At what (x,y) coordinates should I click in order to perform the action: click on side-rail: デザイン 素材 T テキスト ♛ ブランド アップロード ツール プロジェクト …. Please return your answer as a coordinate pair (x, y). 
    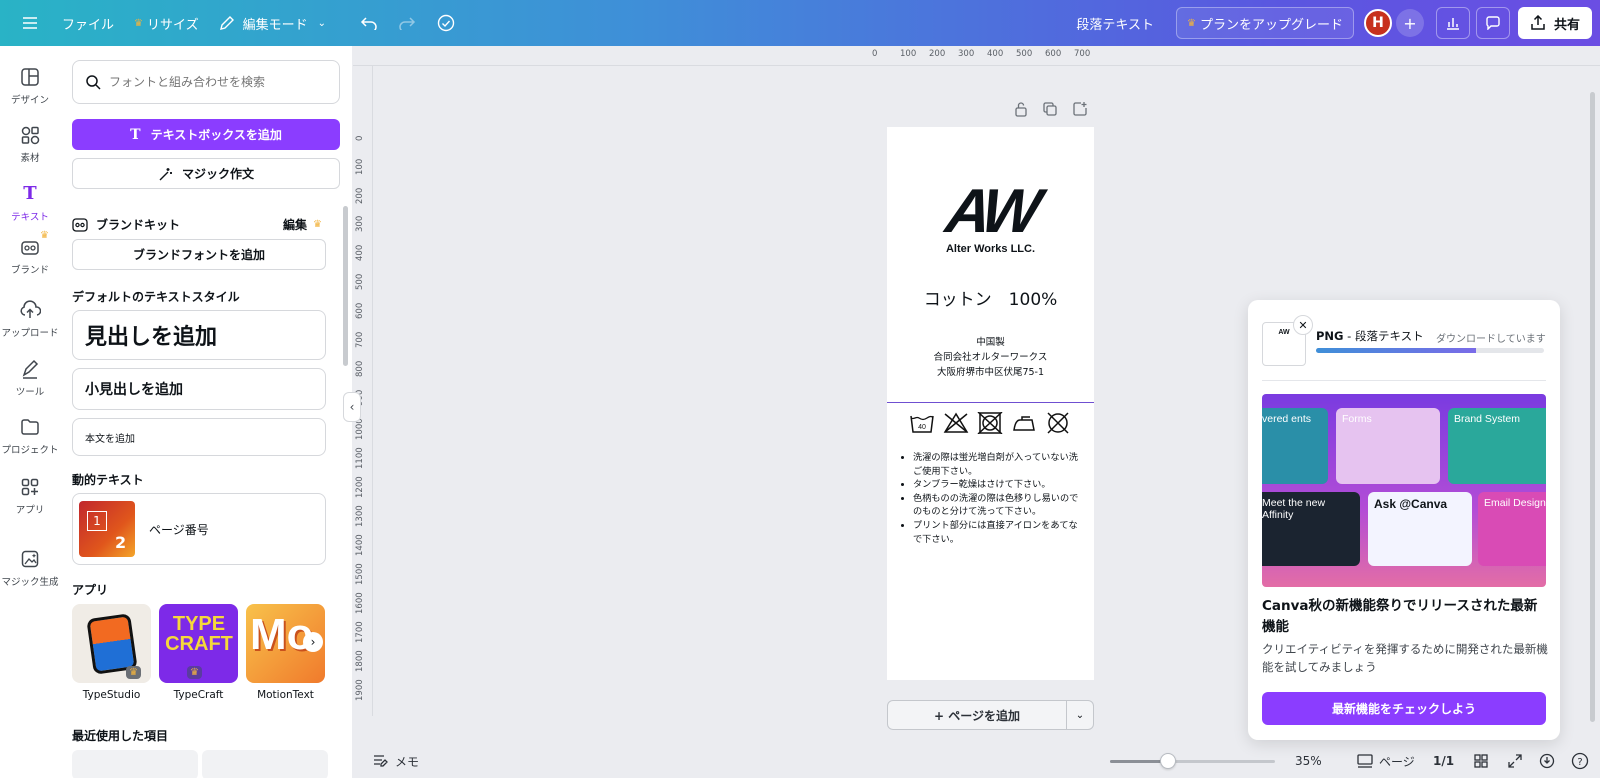
    Looking at the image, I should click on (30, 412).